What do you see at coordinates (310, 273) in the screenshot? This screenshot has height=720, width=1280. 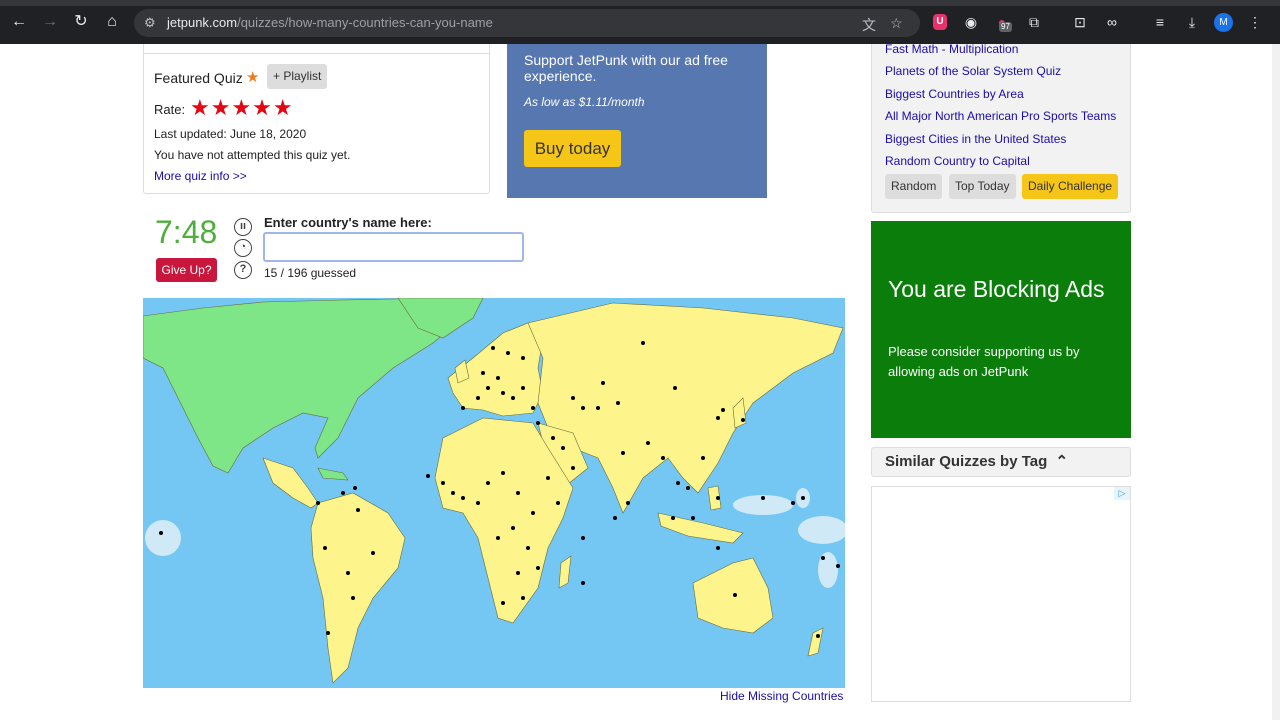 I see `guessed-count: 15 / 196 guessed` at bounding box center [310, 273].